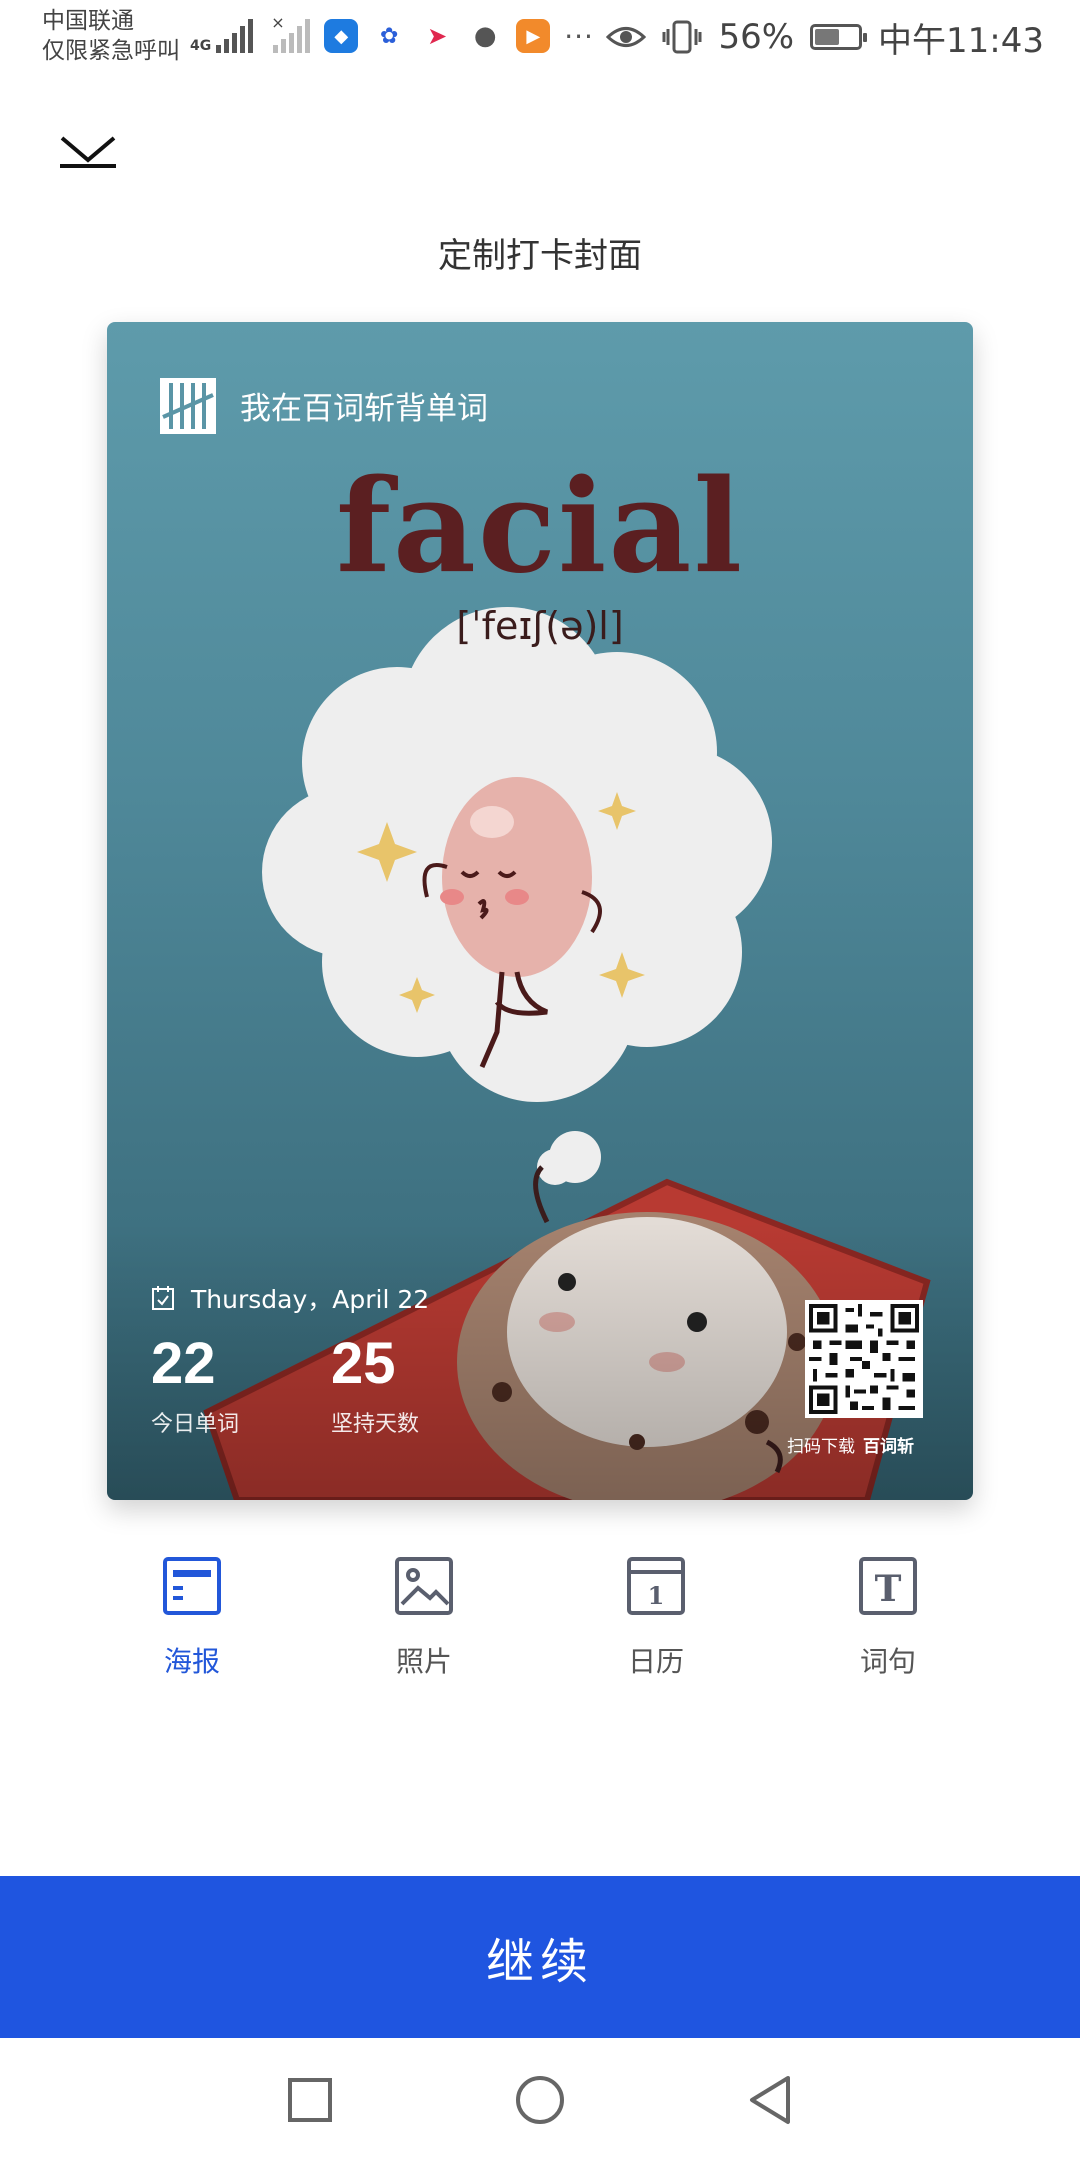 Image resolution: width=1080 pixels, height=2160 pixels. What do you see at coordinates (540, 1957) in the screenshot?
I see `continue-button: 继续` at bounding box center [540, 1957].